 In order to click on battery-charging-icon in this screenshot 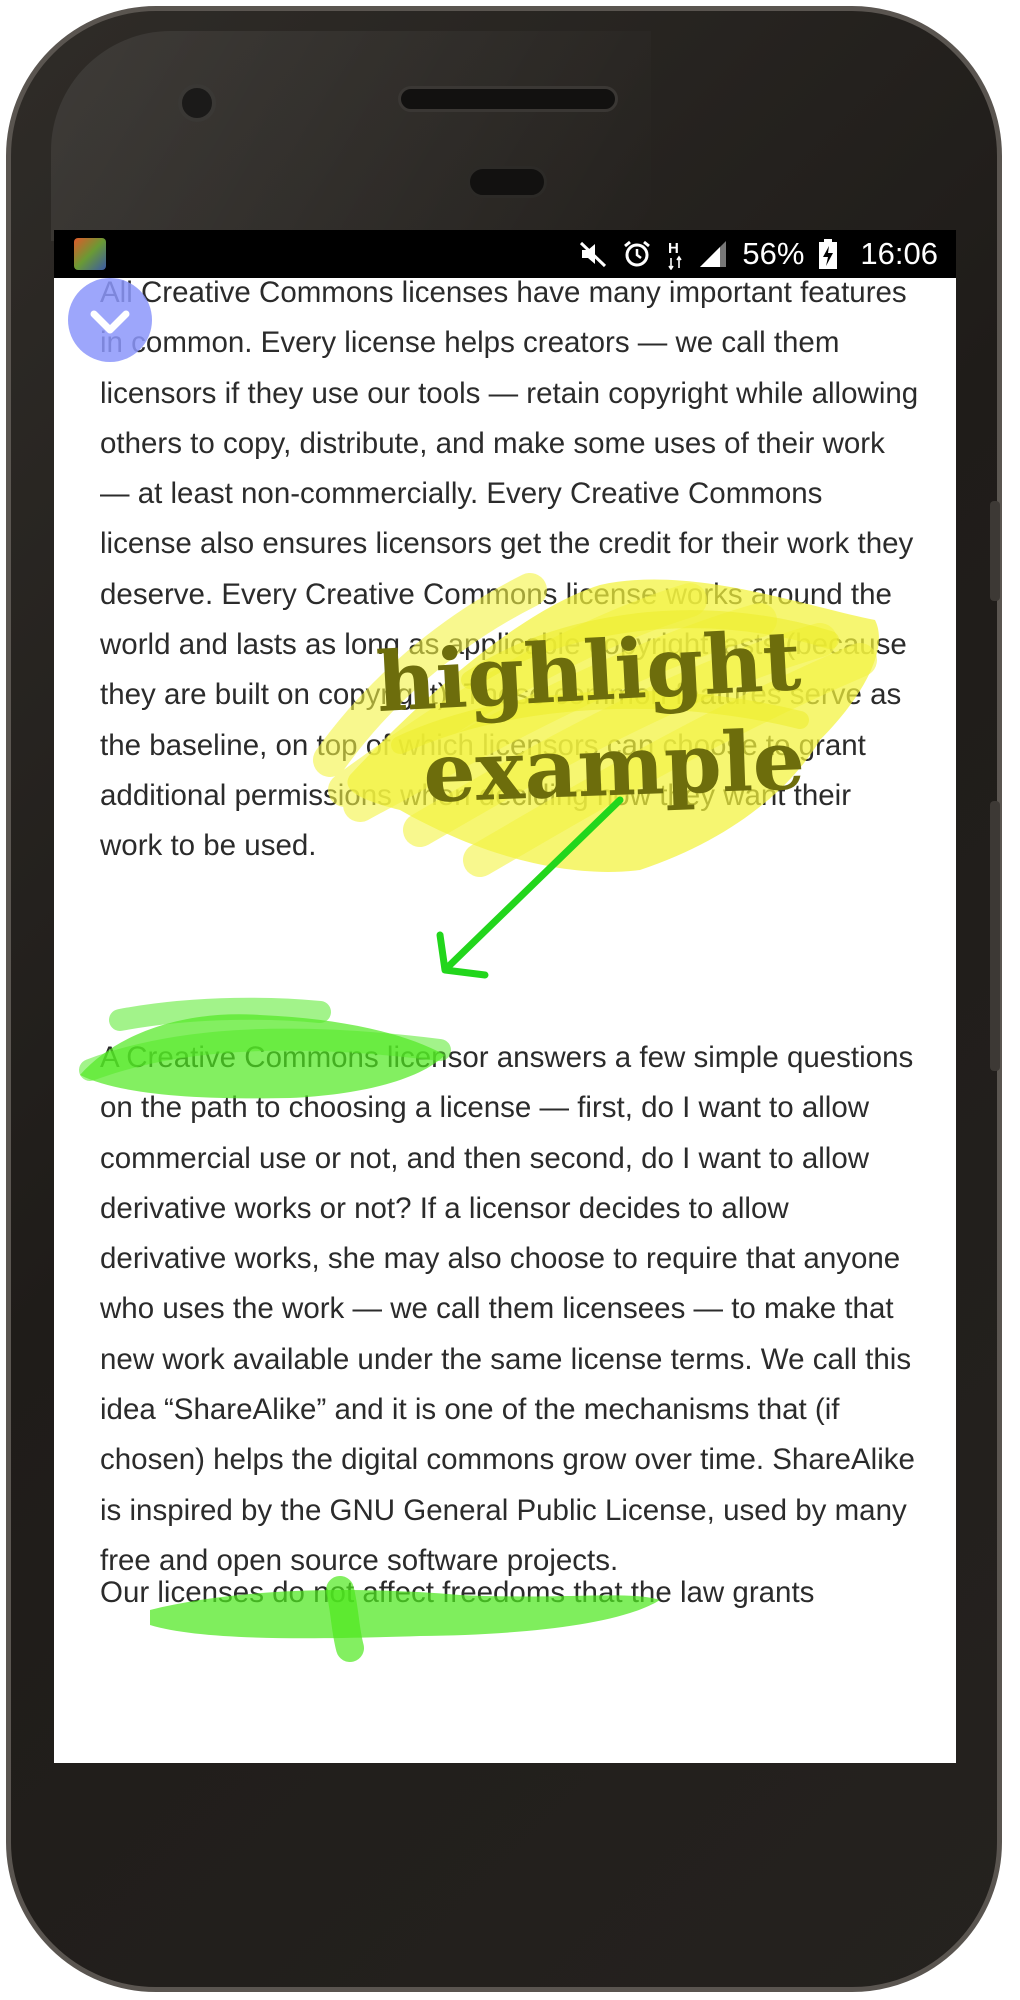, I will do `click(828, 254)`.